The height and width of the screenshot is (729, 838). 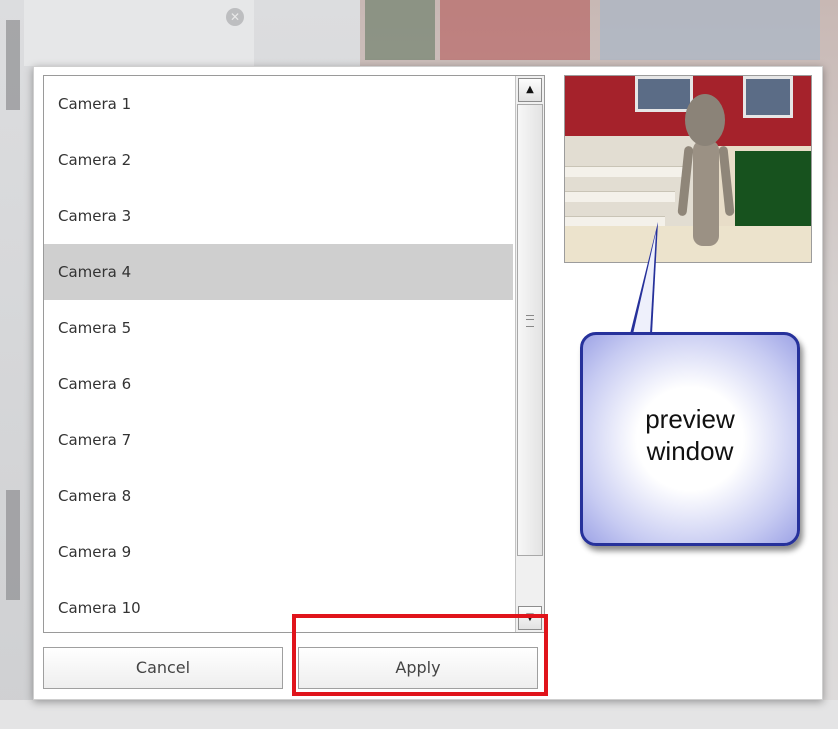 I want to click on background-scene-tree, so click(x=400, y=30).